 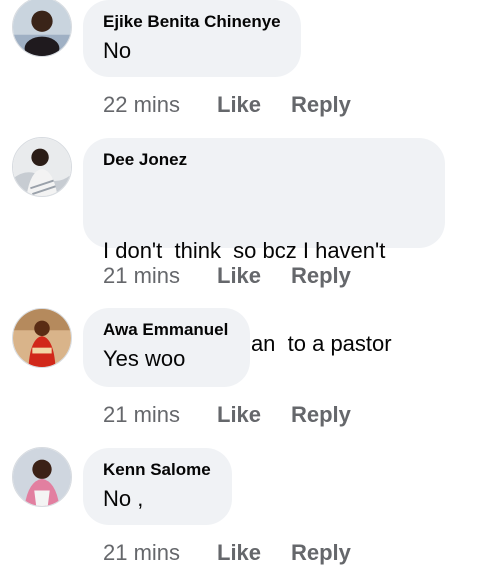 I want to click on comment-author: Ejike Benita Chinenye, so click(x=192, y=22).